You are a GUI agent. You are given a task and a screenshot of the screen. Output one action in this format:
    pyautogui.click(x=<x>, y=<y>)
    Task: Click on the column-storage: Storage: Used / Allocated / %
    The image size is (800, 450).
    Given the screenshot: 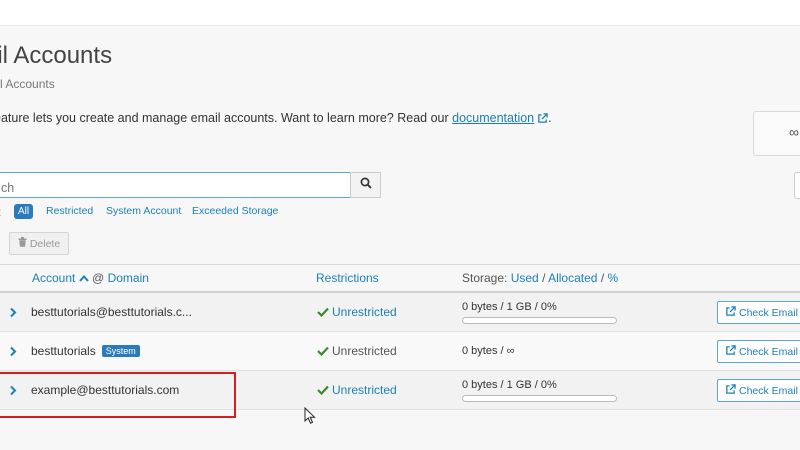 What is the action you would take?
    pyautogui.click(x=540, y=278)
    